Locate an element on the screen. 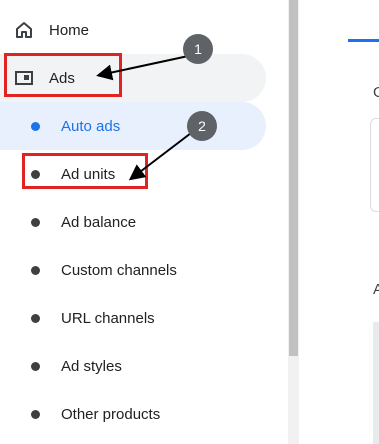 The image size is (379, 444). arrow-to-ads is located at coordinates (145, 67).